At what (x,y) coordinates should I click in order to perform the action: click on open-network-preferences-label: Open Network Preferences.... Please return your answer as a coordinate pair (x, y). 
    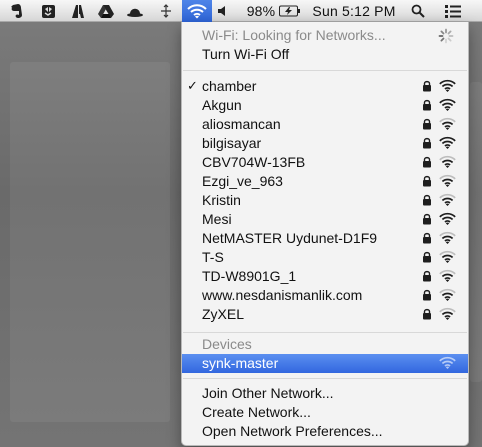
    Looking at the image, I should click on (292, 431).